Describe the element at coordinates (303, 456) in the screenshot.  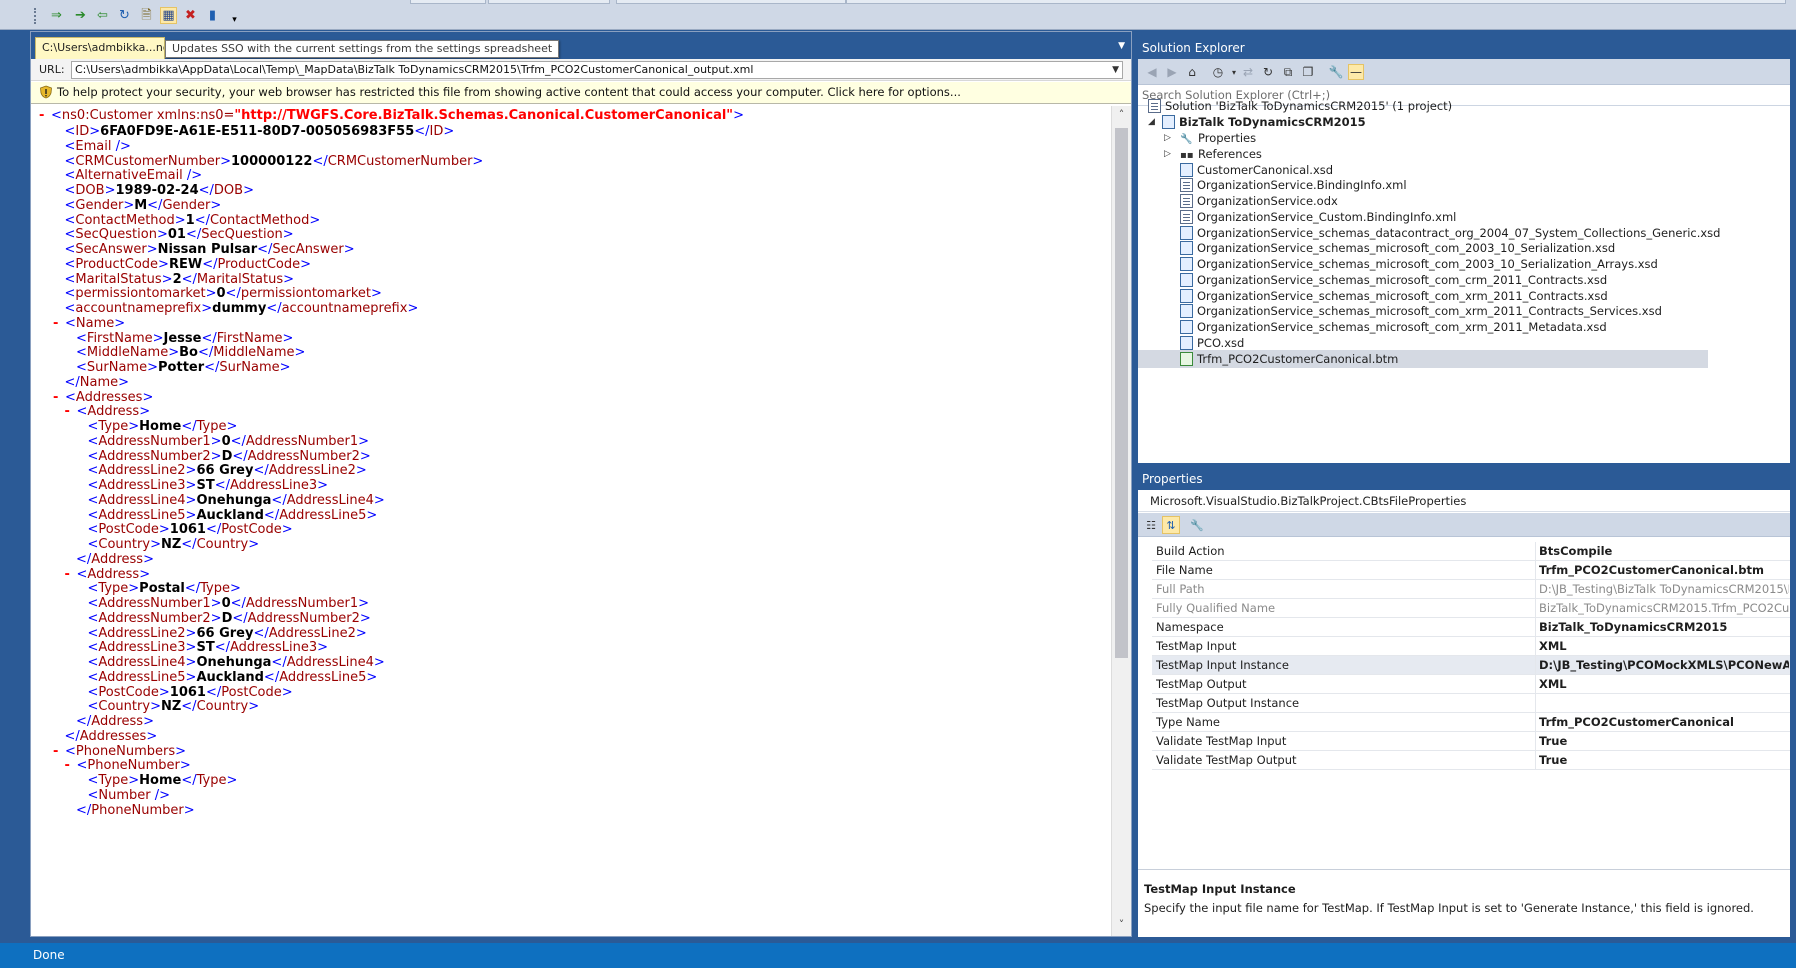
I see `xml-tag: AddressNumber2` at that location.